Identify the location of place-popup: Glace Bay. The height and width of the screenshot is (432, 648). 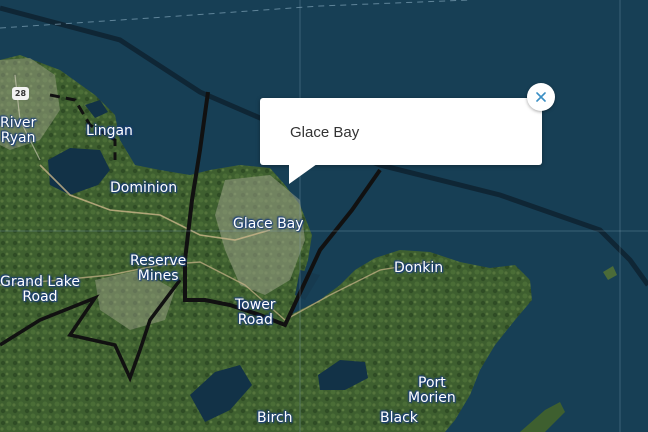
(401, 131).